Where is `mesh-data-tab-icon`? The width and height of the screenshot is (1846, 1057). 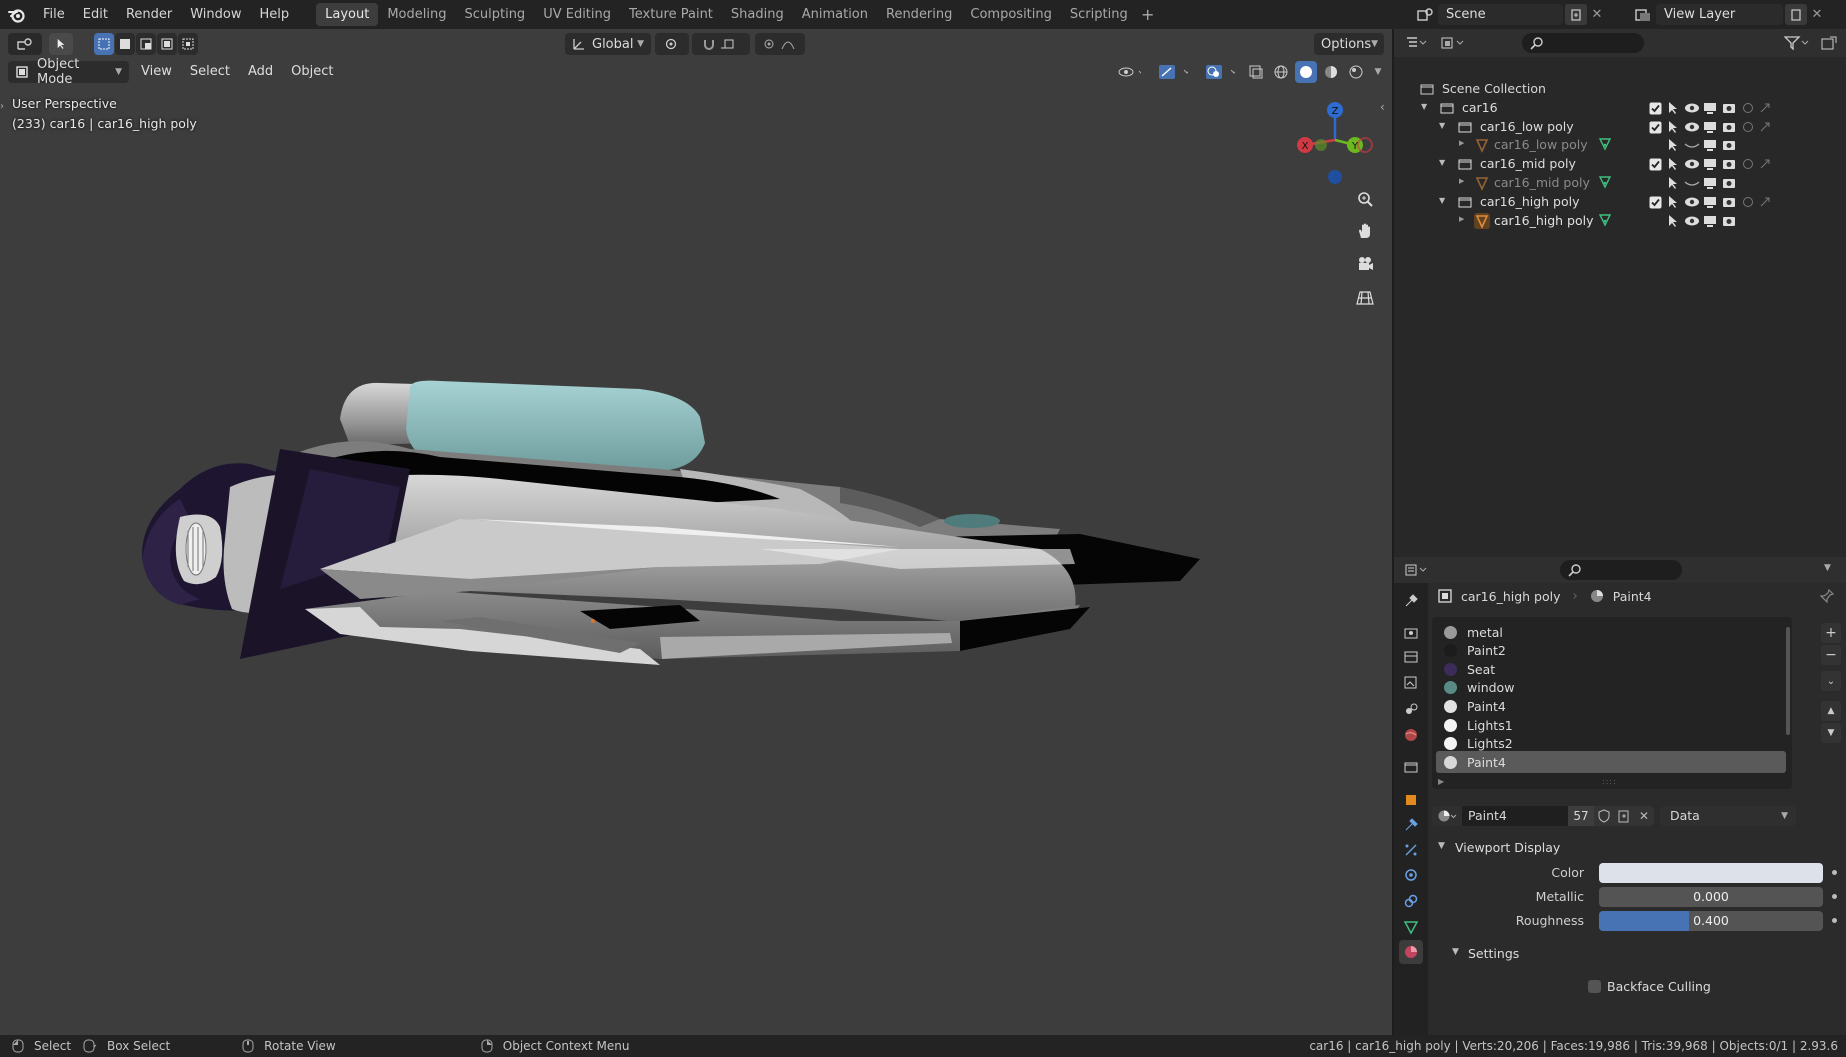 mesh-data-tab-icon is located at coordinates (1411, 927).